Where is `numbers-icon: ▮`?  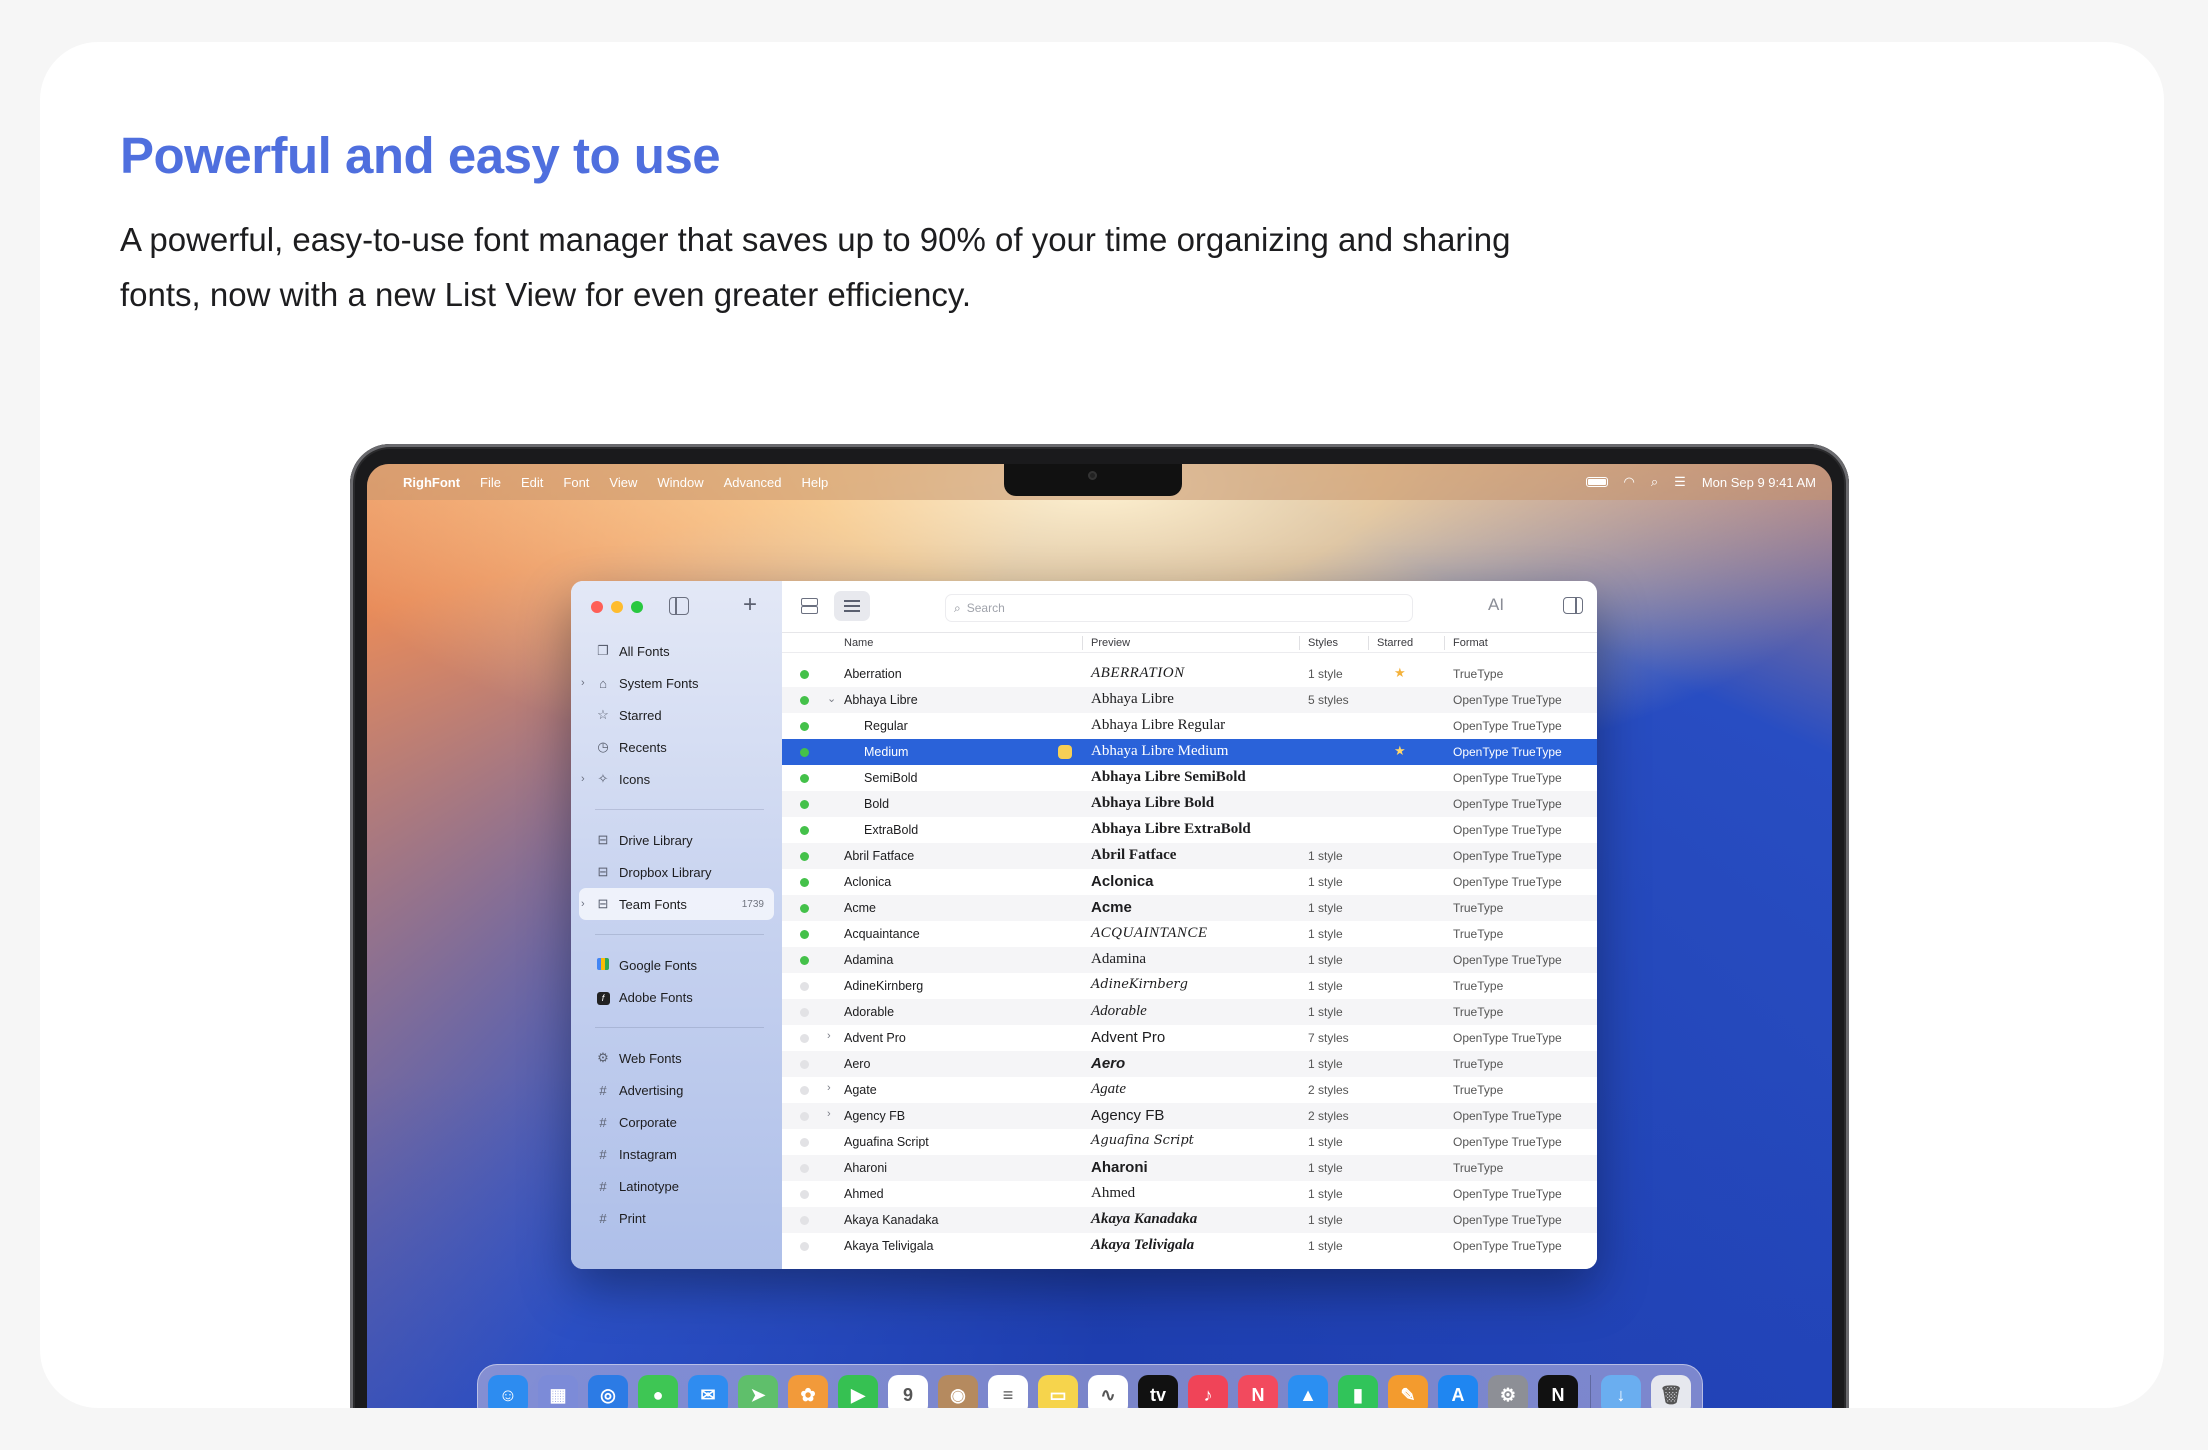 numbers-icon: ▮ is located at coordinates (1358, 1391).